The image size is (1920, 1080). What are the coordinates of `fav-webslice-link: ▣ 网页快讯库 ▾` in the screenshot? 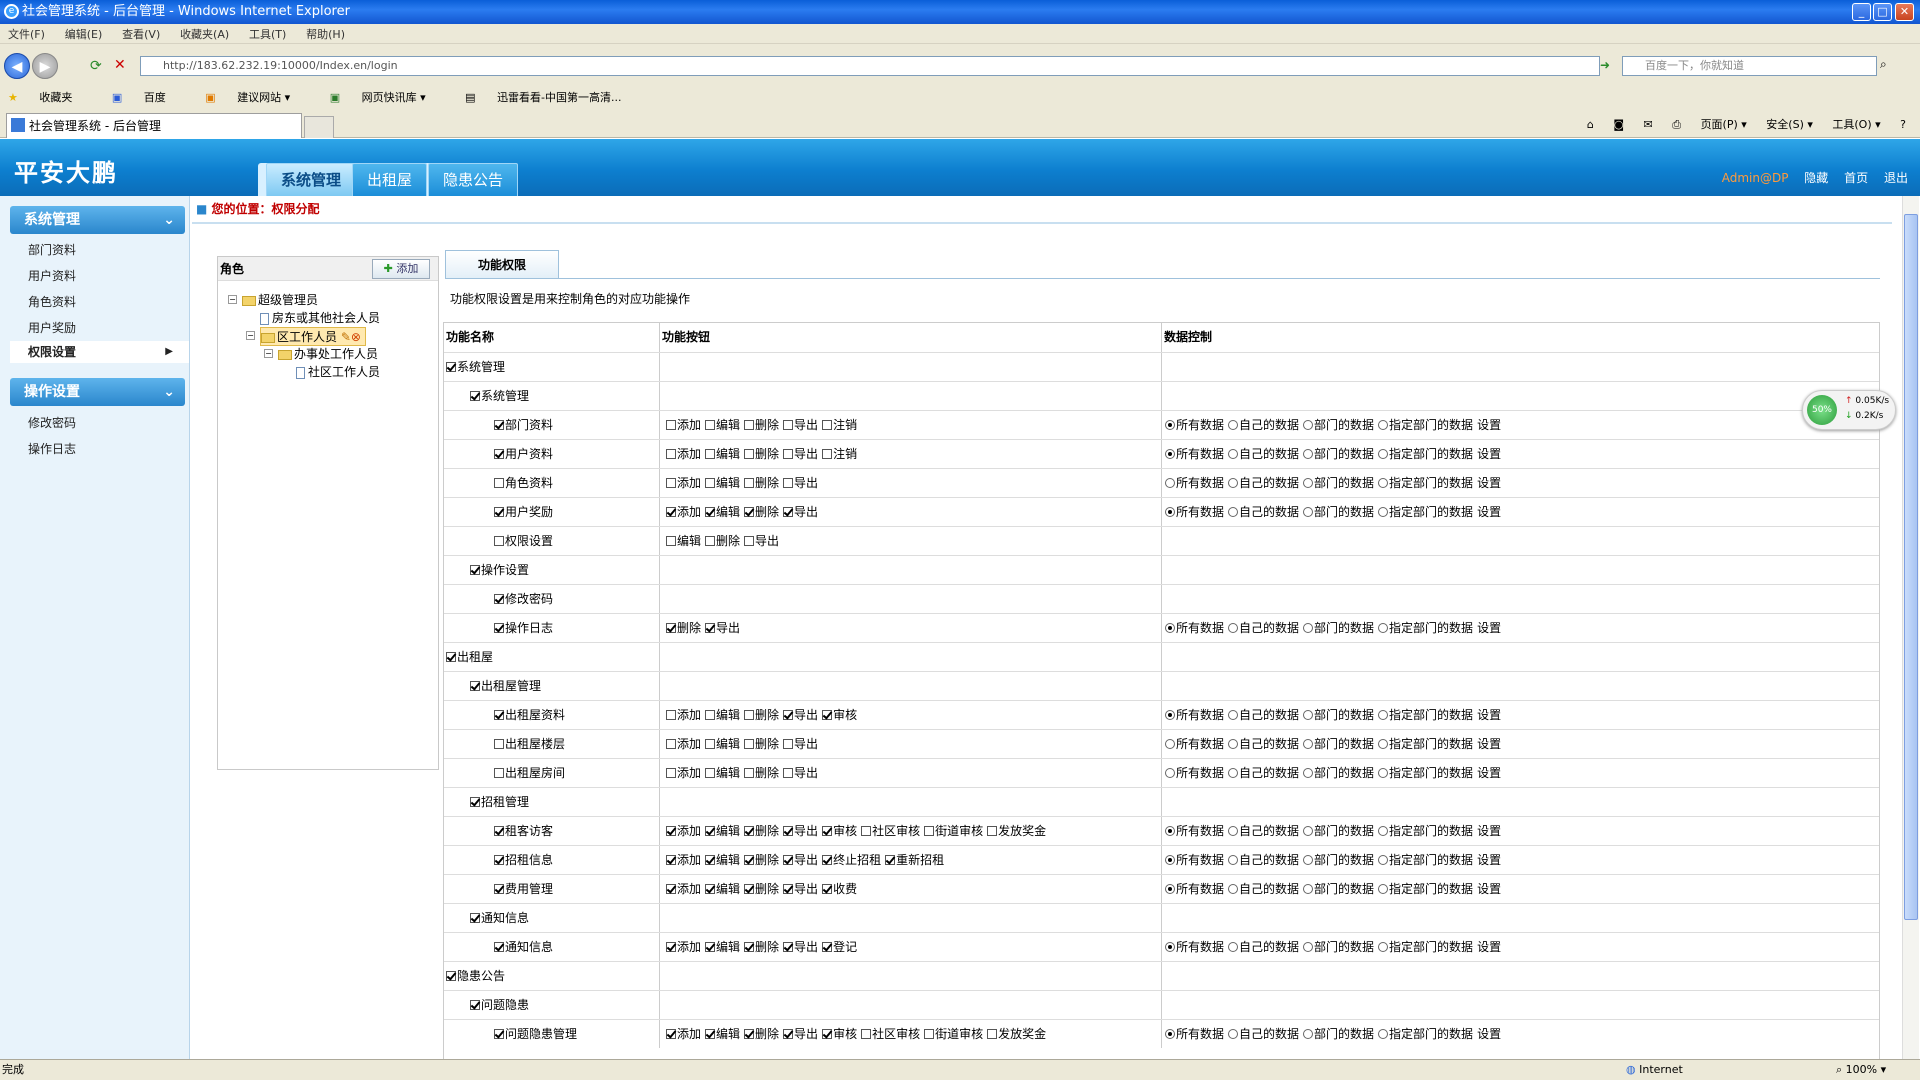 It's located at (387, 97).